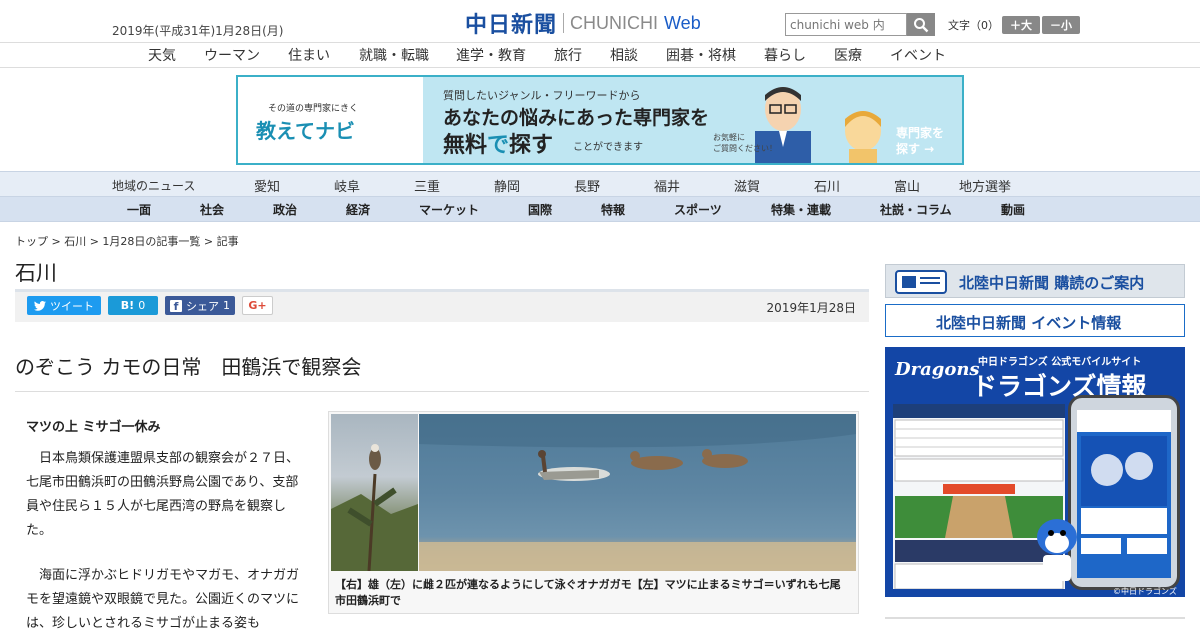 The image size is (1200, 636). What do you see at coordinates (1145, 591) in the screenshot?
I see `ad-copyright: ©中日ドラゴンズ` at bounding box center [1145, 591].